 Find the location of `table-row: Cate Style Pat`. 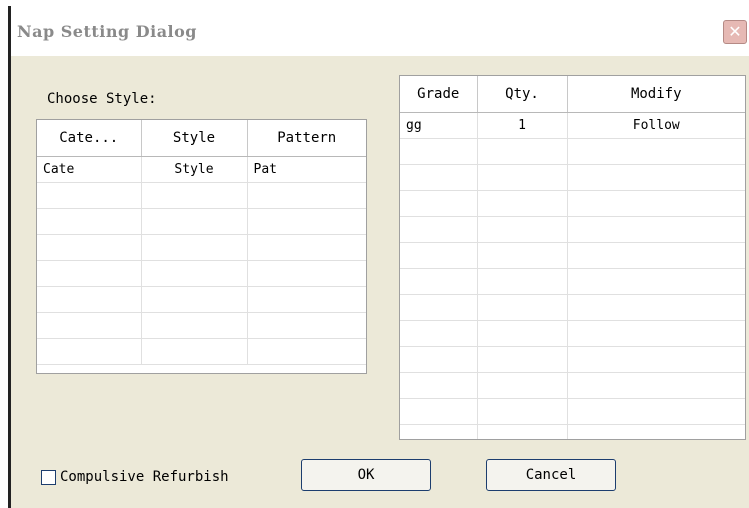

table-row: Cate Style Pat is located at coordinates (201, 169).